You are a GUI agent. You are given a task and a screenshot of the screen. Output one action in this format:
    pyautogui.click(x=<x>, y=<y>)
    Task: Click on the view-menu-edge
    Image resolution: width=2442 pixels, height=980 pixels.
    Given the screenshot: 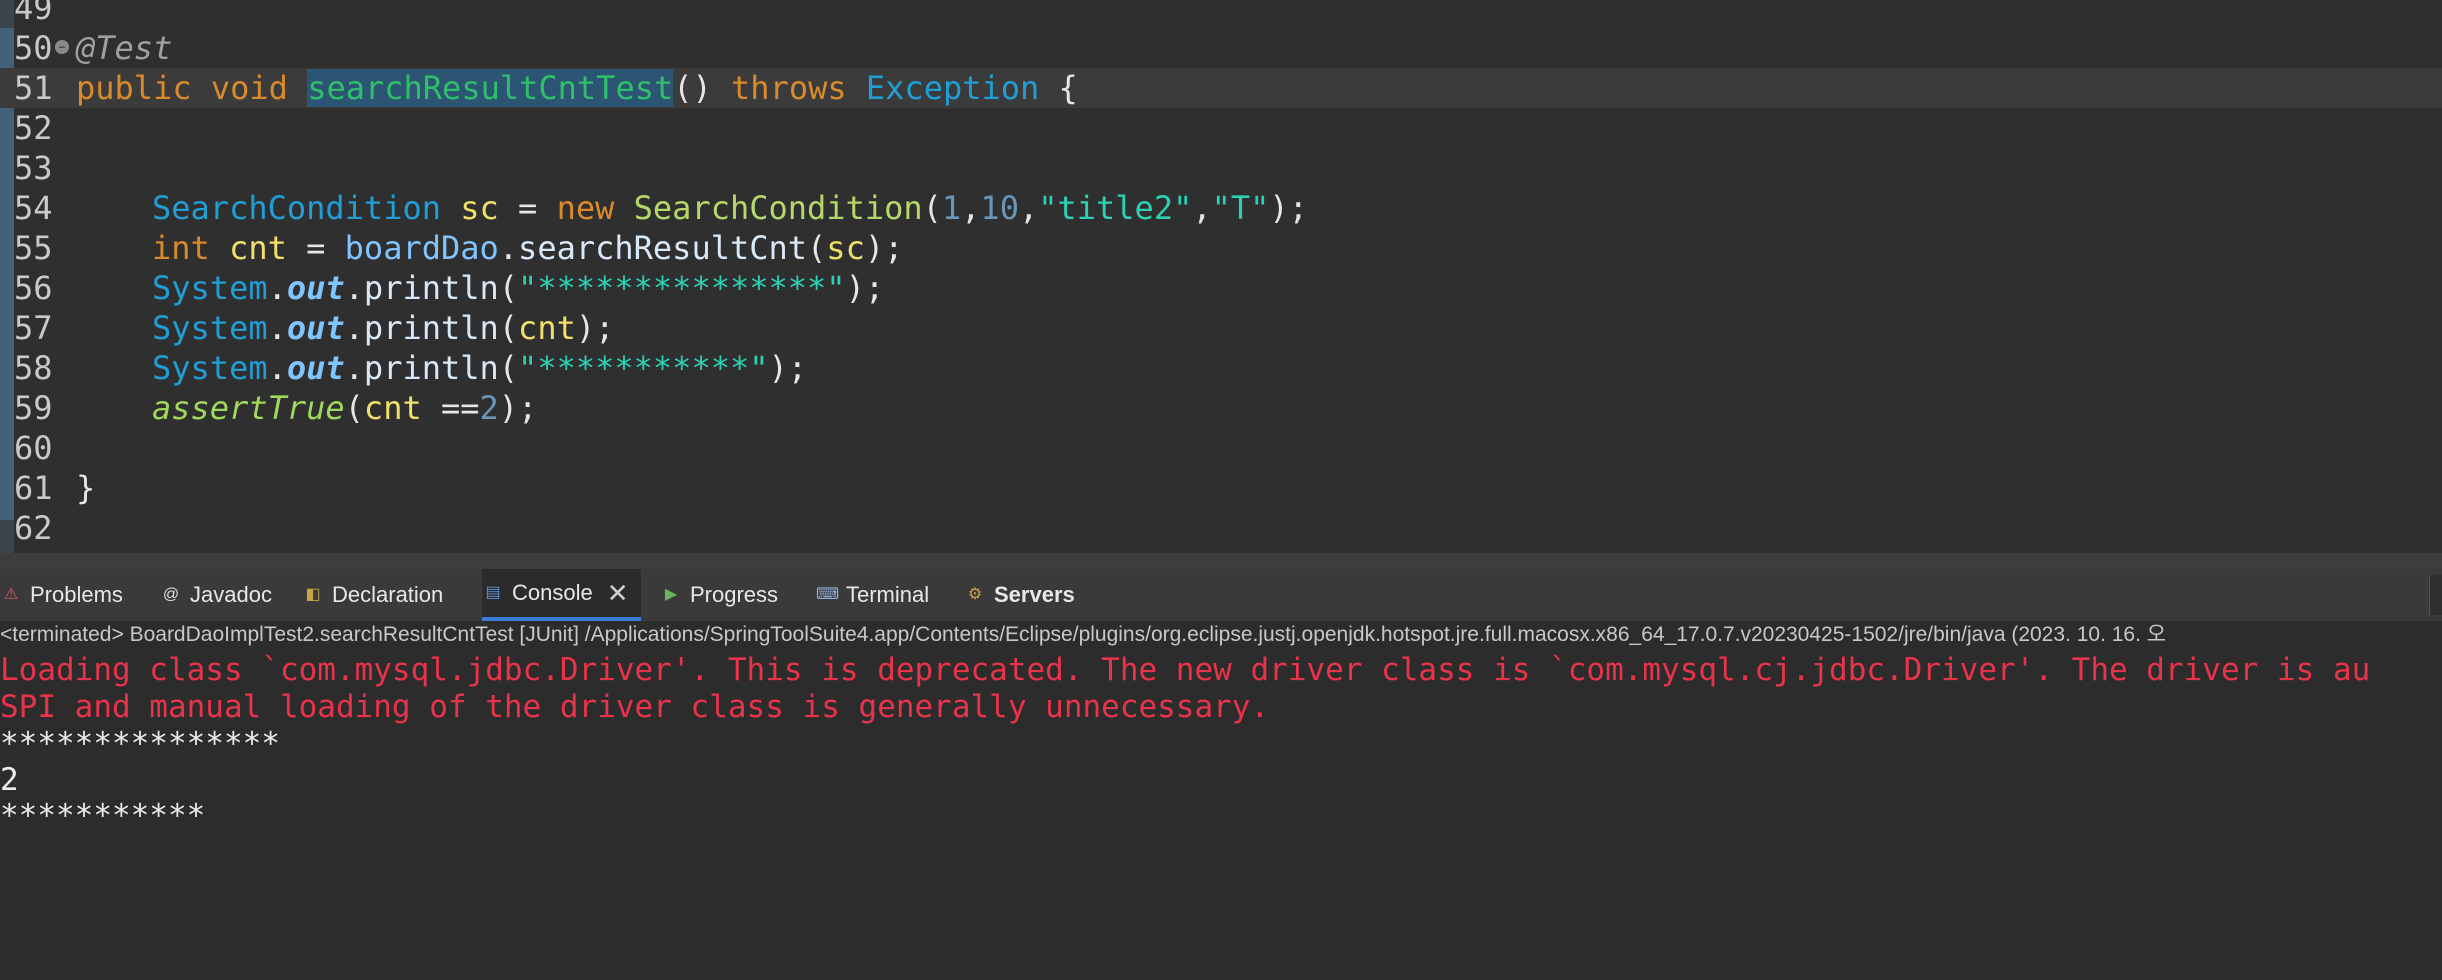 What is the action you would take?
    pyautogui.click(x=2435, y=595)
    